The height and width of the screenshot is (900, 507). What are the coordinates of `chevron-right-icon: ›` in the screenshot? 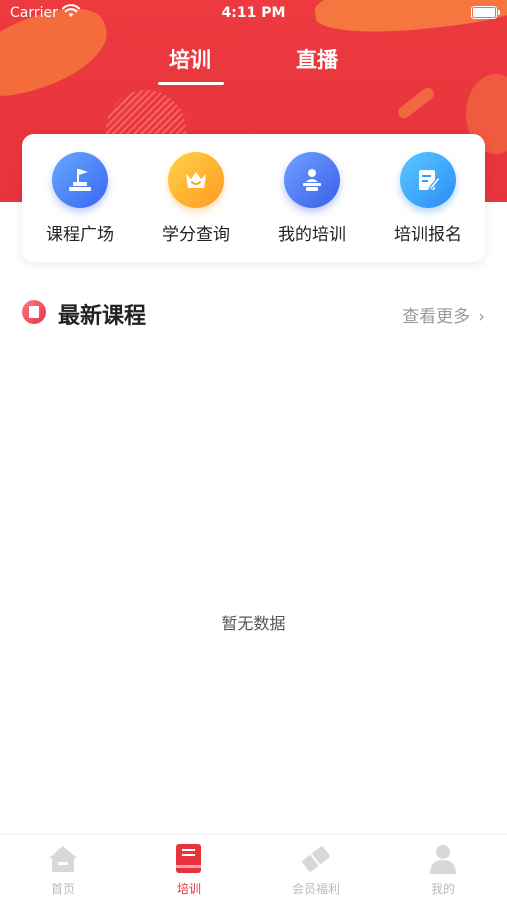 It's located at (481, 317).